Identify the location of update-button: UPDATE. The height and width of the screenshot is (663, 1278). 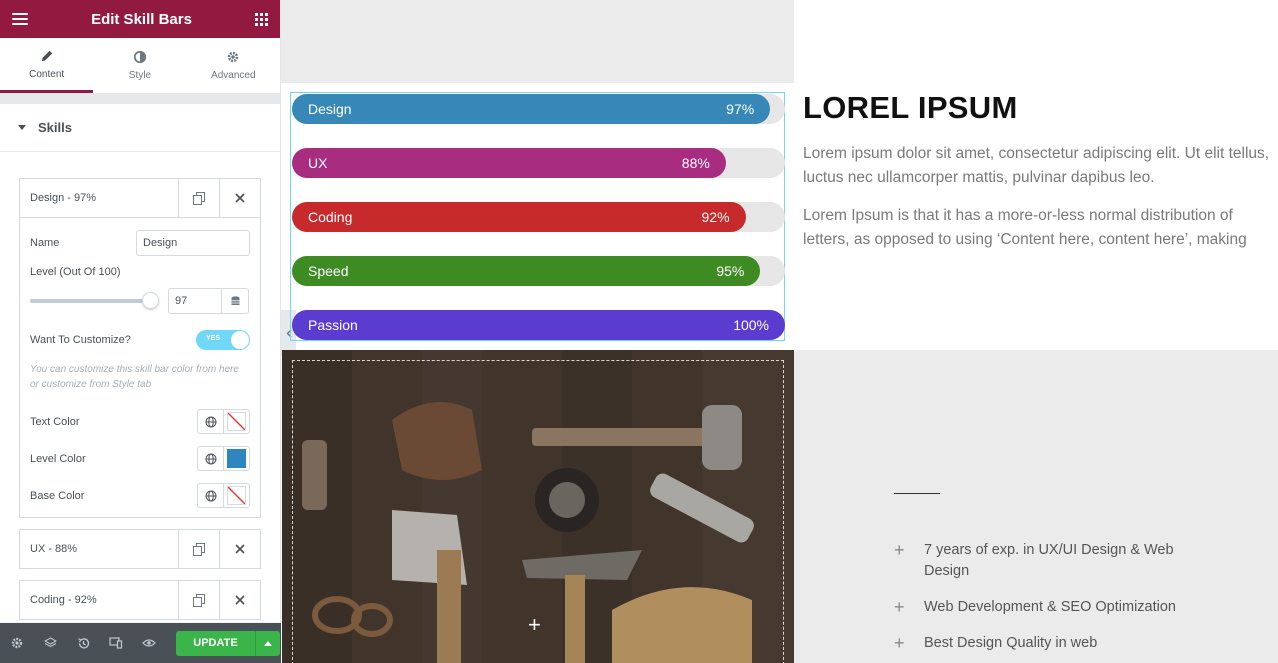
(215, 643).